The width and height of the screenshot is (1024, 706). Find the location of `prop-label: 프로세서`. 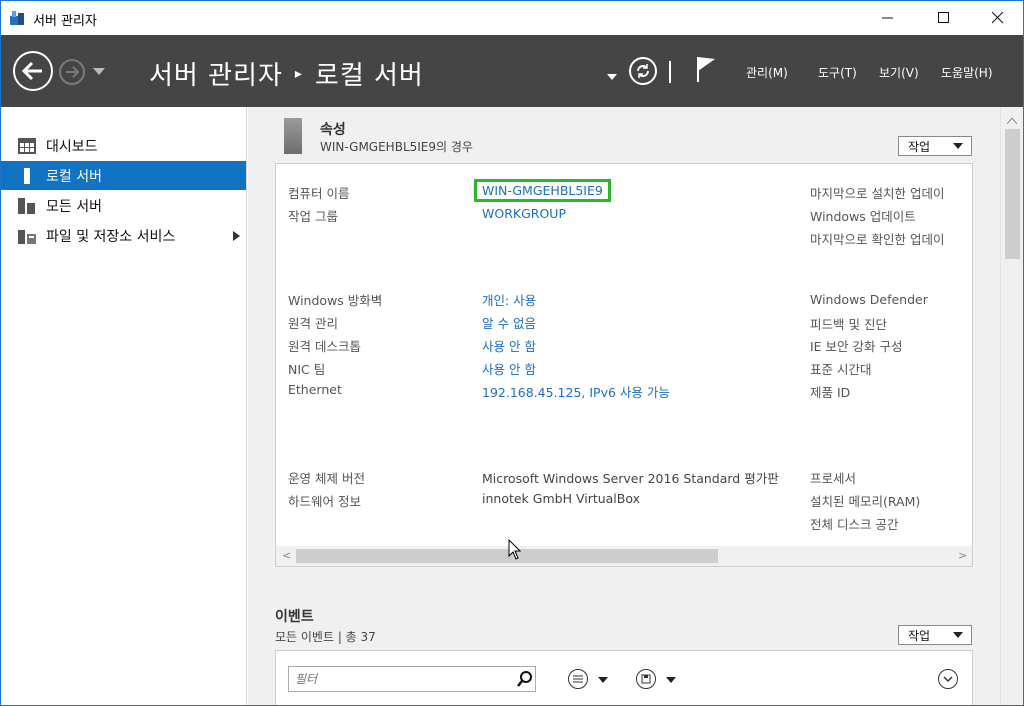

prop-label: 프로세서 is located at coordinates (833, 478).